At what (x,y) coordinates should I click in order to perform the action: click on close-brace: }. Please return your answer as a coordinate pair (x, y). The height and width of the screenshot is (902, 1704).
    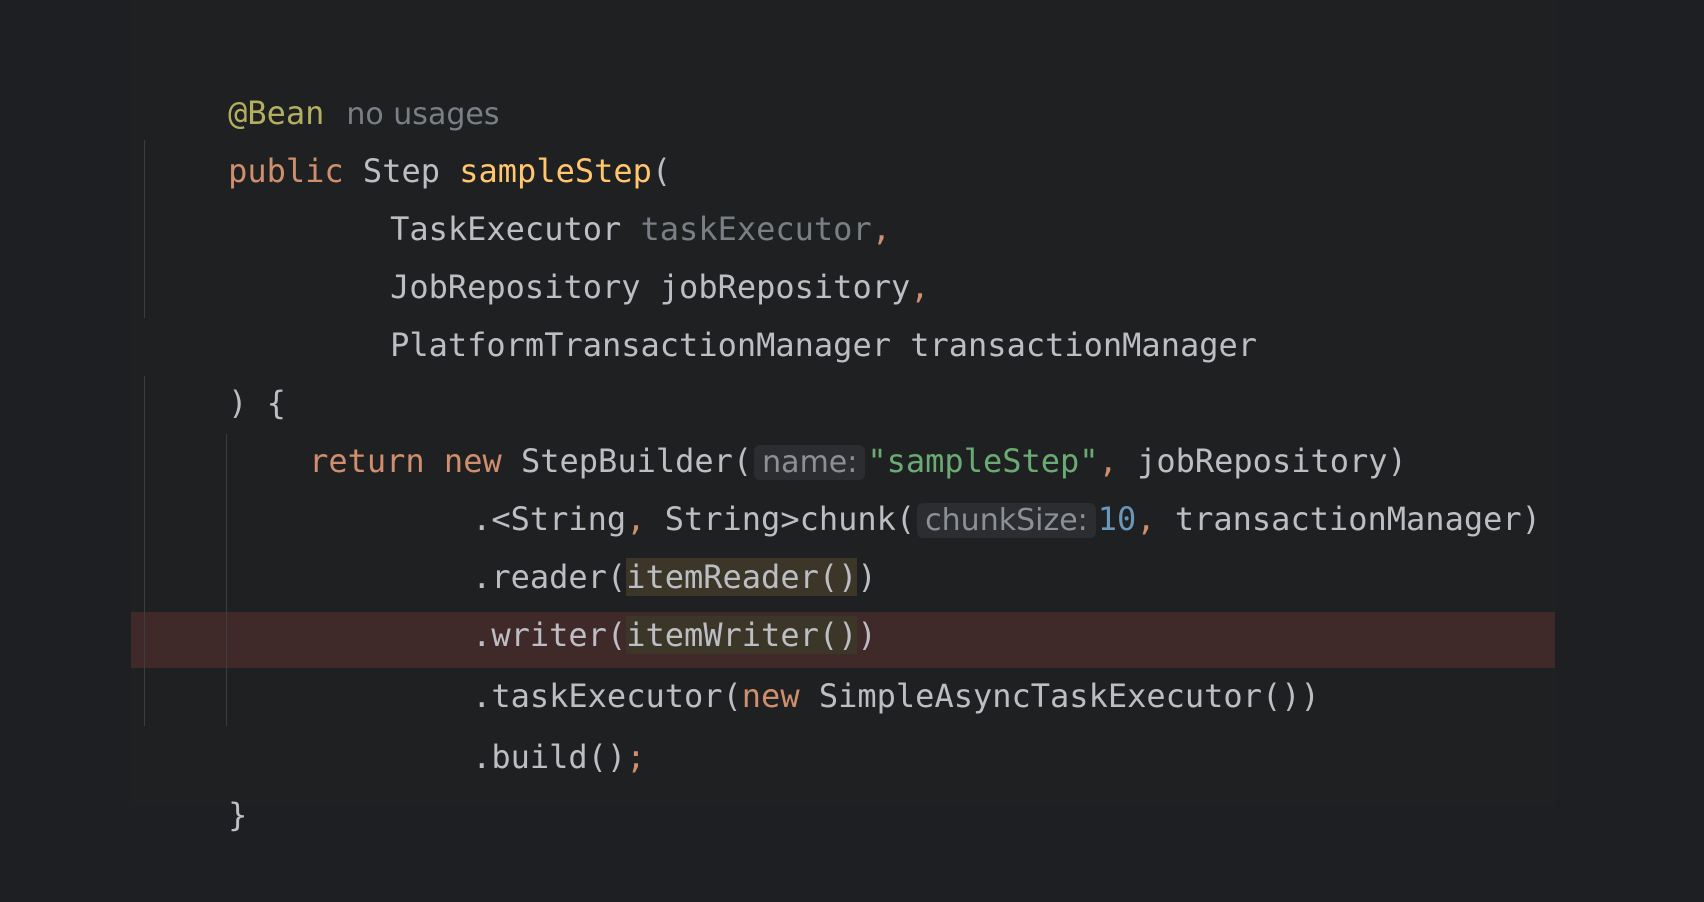
    Looking at the image, I should click on (238, 815).